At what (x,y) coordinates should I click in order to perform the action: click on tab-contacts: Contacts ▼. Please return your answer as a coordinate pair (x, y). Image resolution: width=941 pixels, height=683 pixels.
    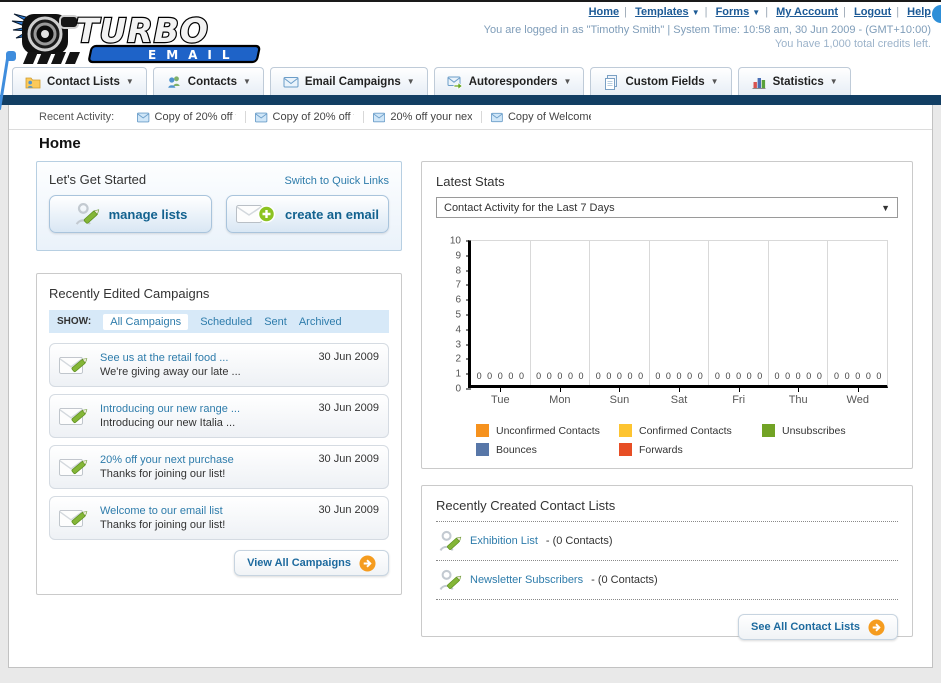
    Looking at the image, I should click on (208, 81).